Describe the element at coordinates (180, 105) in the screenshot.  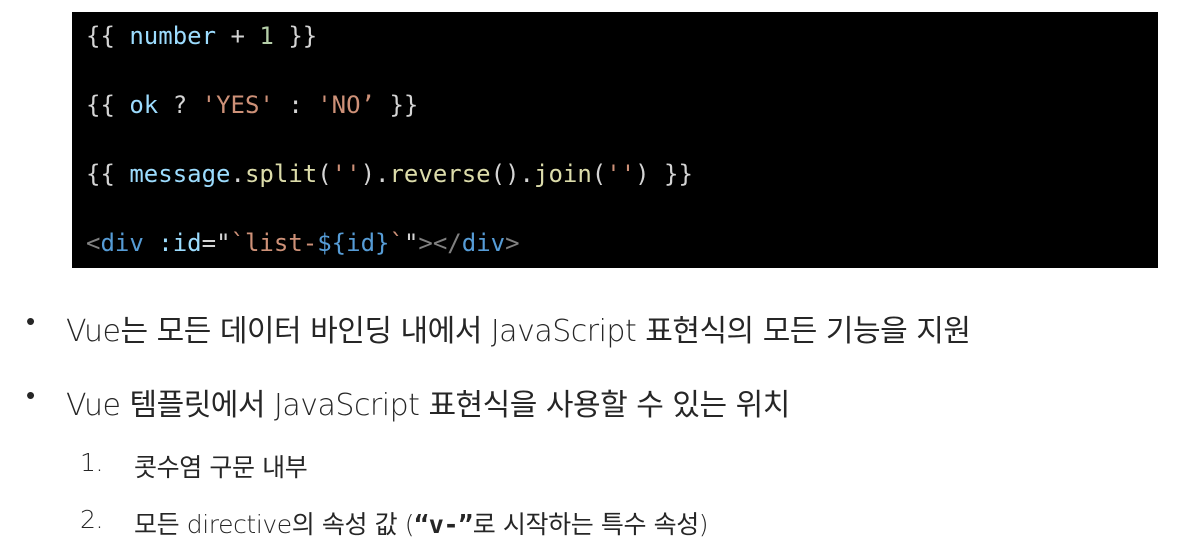
I see `code-token: ?` at that location.